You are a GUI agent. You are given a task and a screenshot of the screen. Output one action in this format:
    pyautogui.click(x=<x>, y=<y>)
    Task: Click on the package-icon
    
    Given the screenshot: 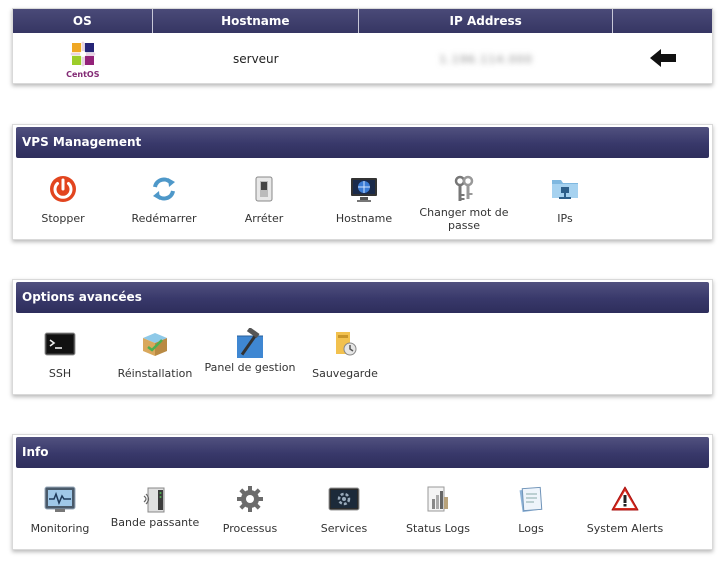 What is the action you would take?
    pyautogui.click(x=155, y=344)
    